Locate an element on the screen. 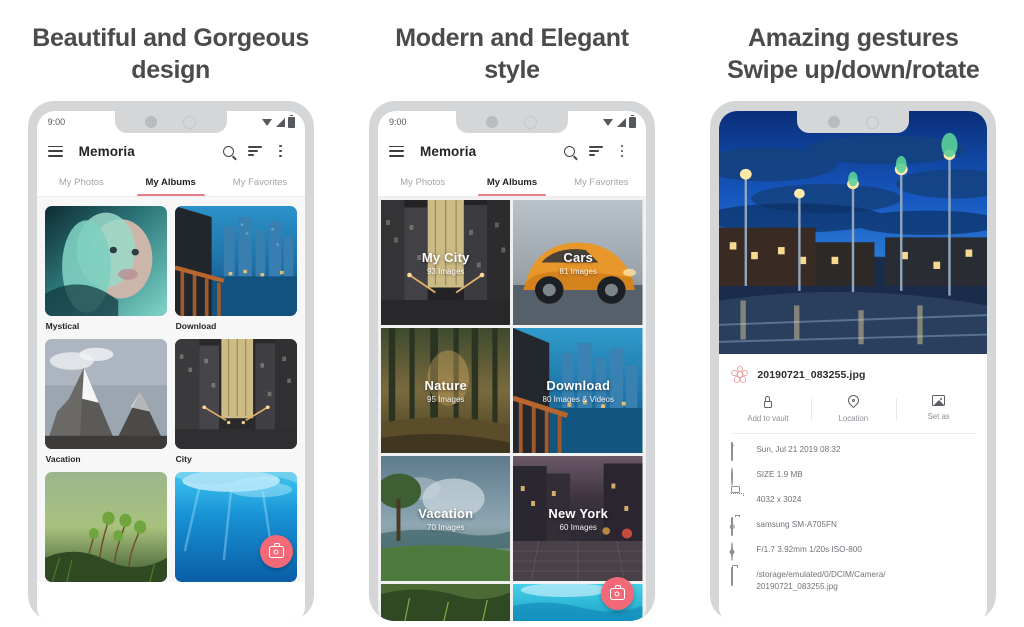 This screenshot has width=1024, height=627. album-card: City is located at coordinates (235, 401).